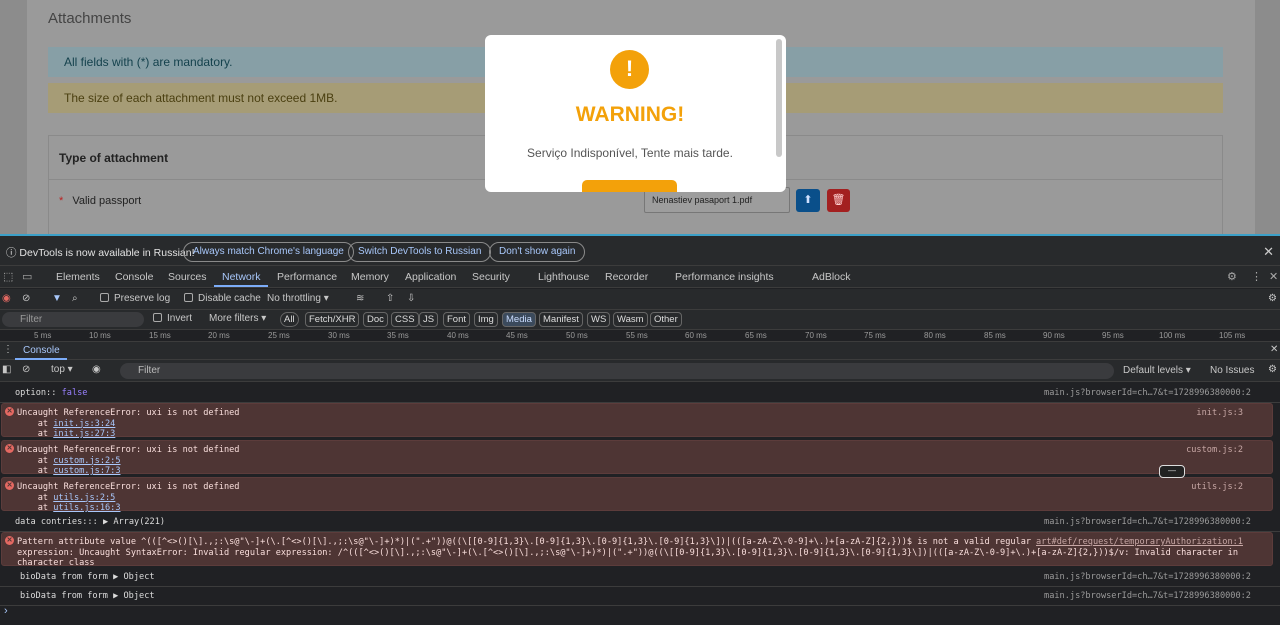 This screenshot has height=625, width=1280. Describe the element at coordinates (61, 201) in the screenshot. I see `required-mark: *` at that location.